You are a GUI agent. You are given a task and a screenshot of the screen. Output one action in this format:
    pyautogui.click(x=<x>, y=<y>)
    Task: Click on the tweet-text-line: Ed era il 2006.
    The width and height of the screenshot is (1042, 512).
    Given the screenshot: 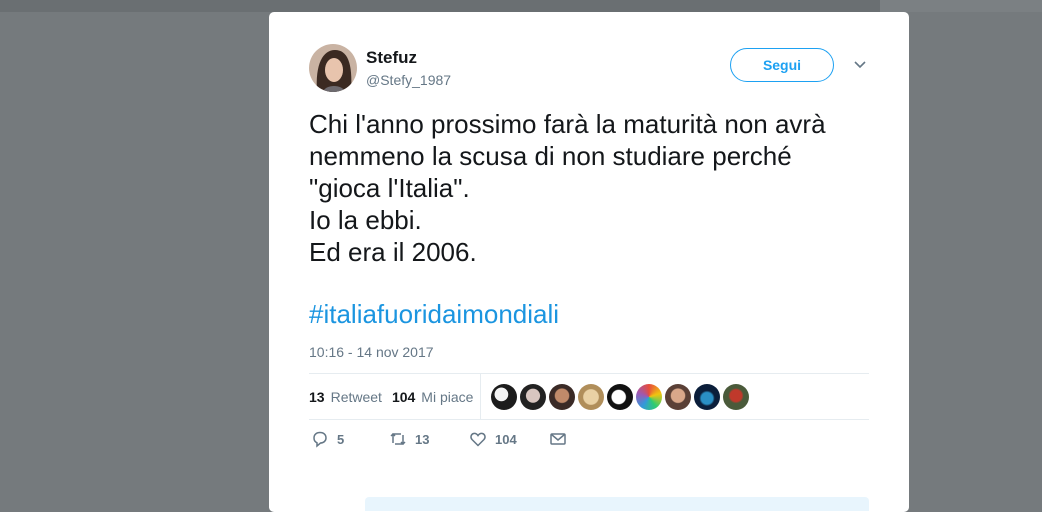 What is the action you would take?
    pyautogui.click(x=393, y=252)
    